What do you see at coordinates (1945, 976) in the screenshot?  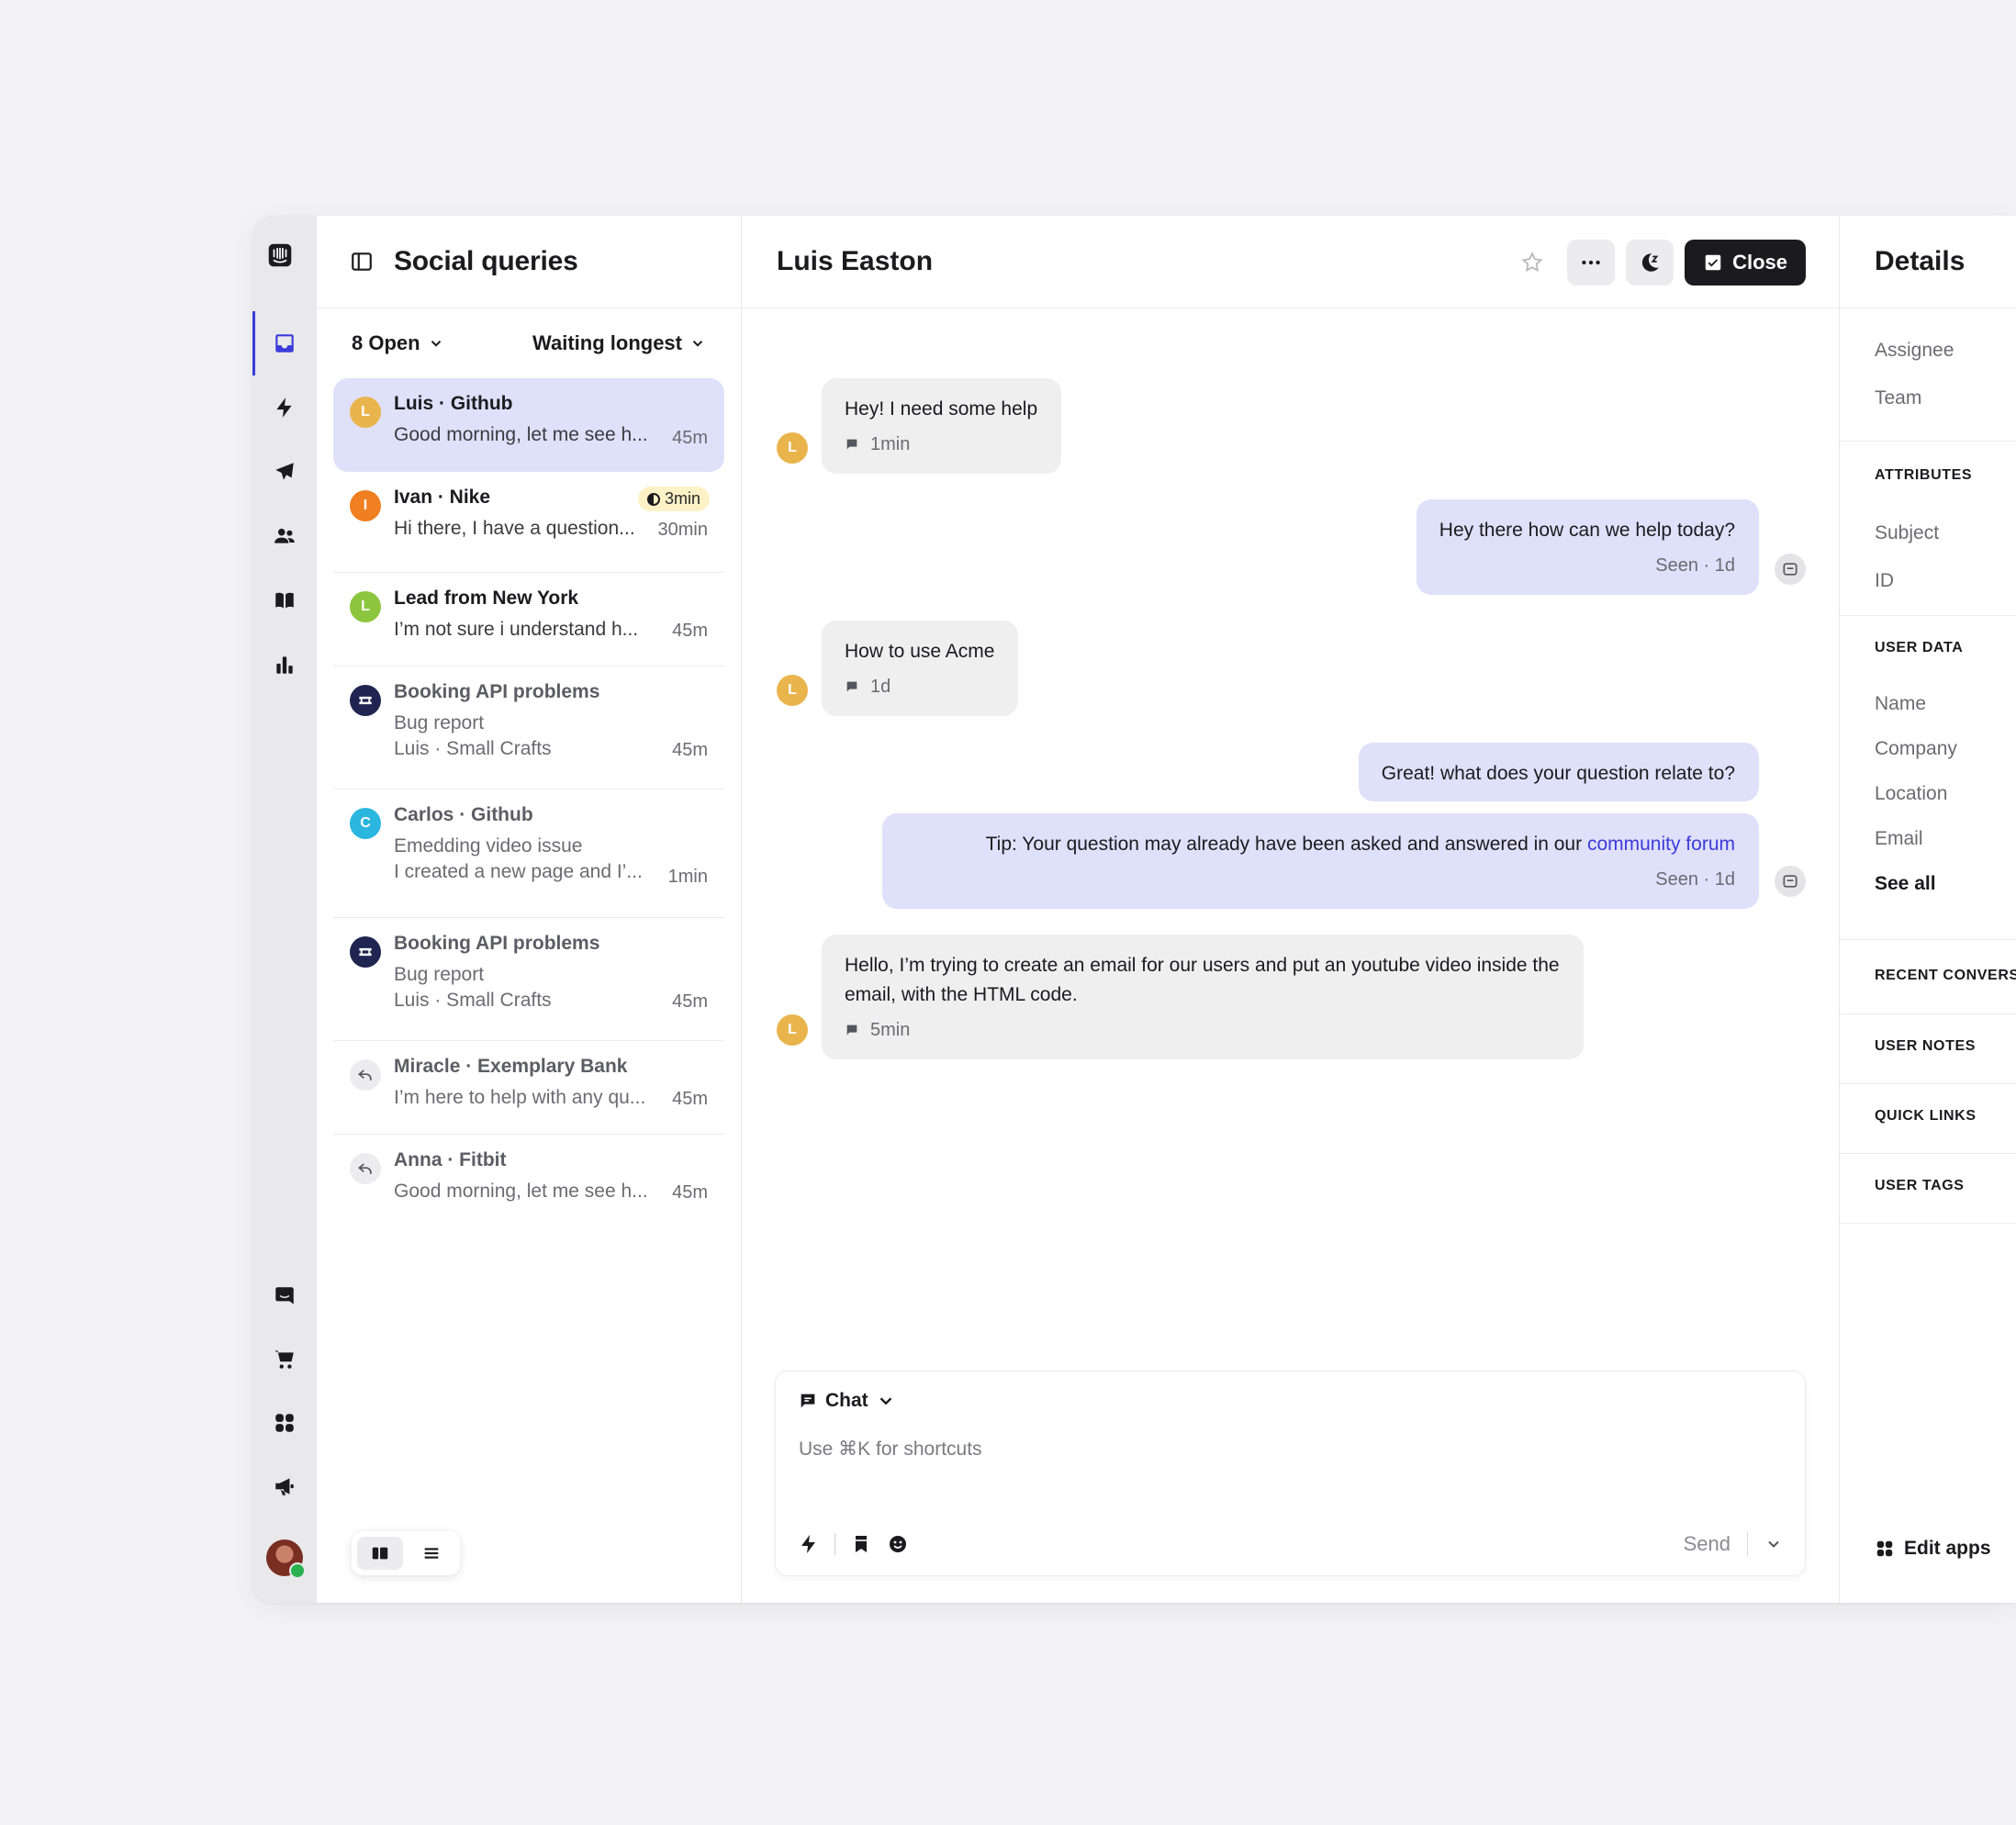 I see `recent-conversations-header: RECENT CONVERS` at bounding box center [1945, 976].